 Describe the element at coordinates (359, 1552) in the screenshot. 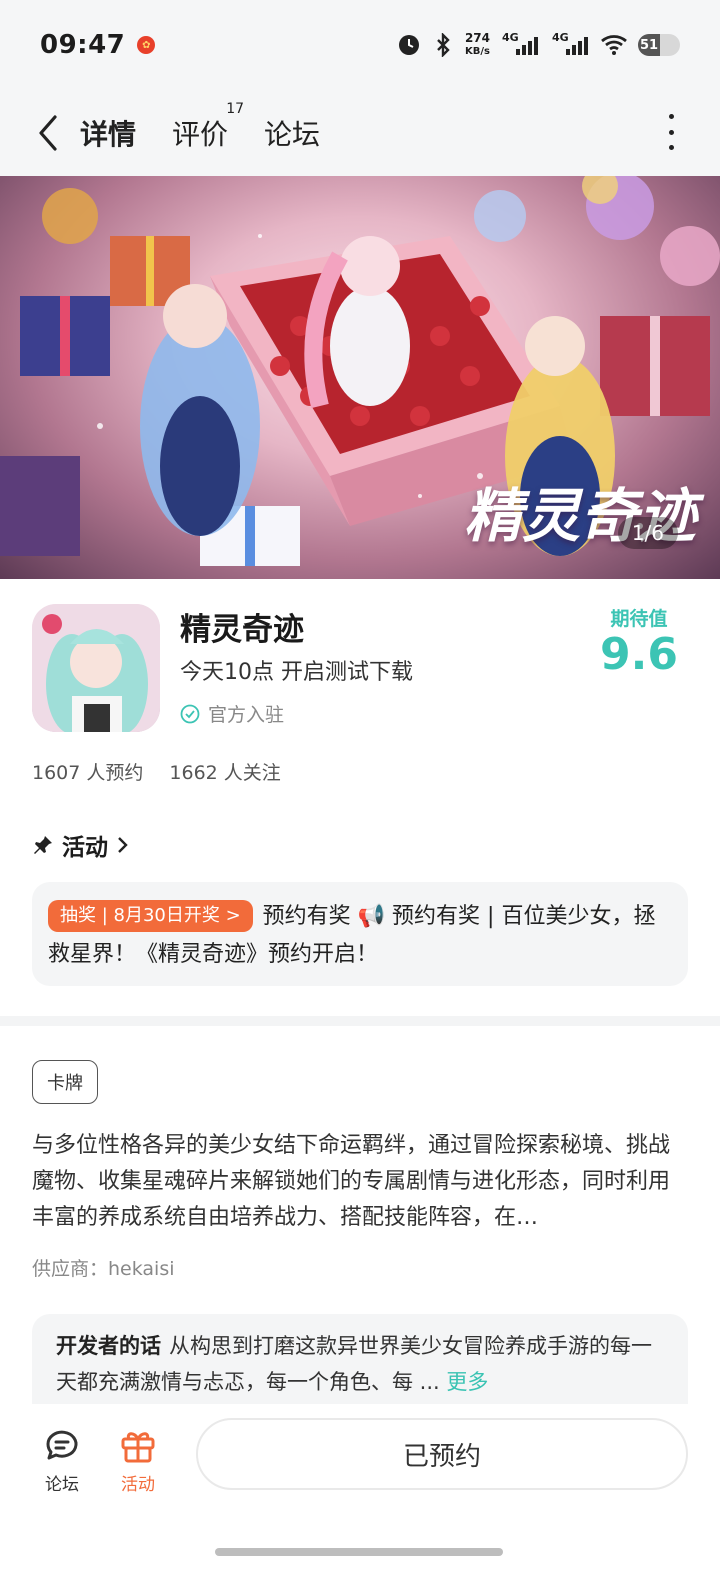

I see `home-indicator` at that location.